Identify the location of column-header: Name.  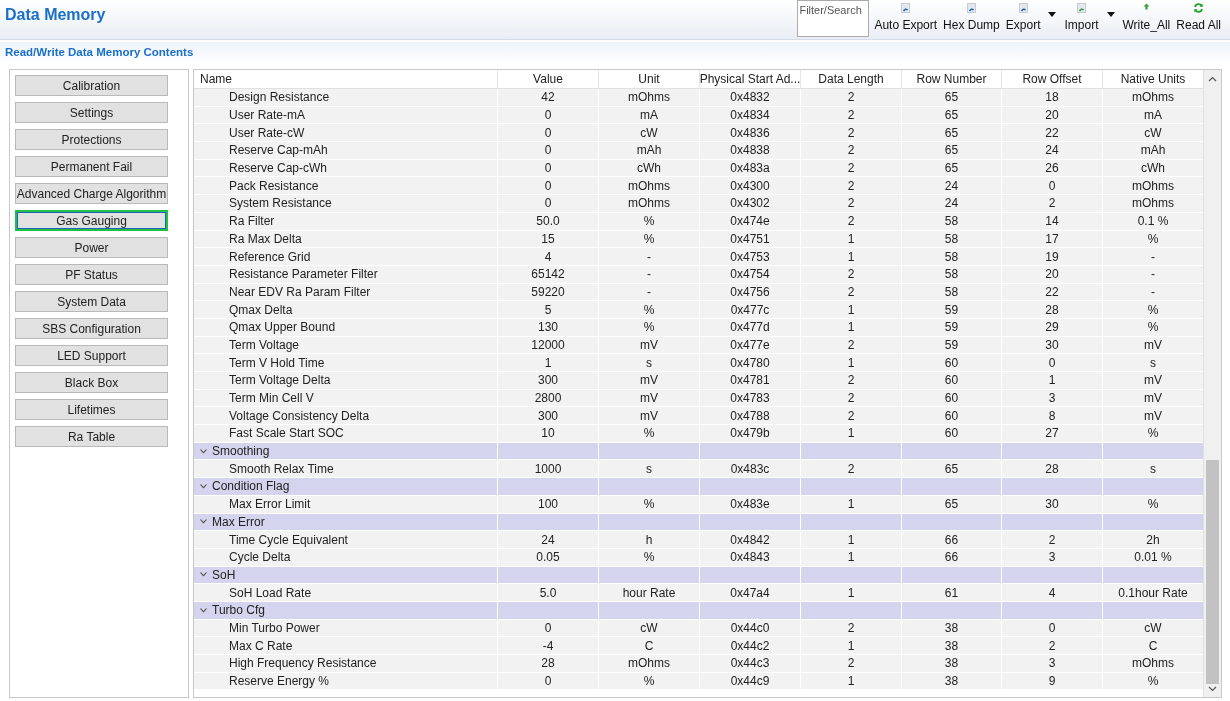
(346, 79).